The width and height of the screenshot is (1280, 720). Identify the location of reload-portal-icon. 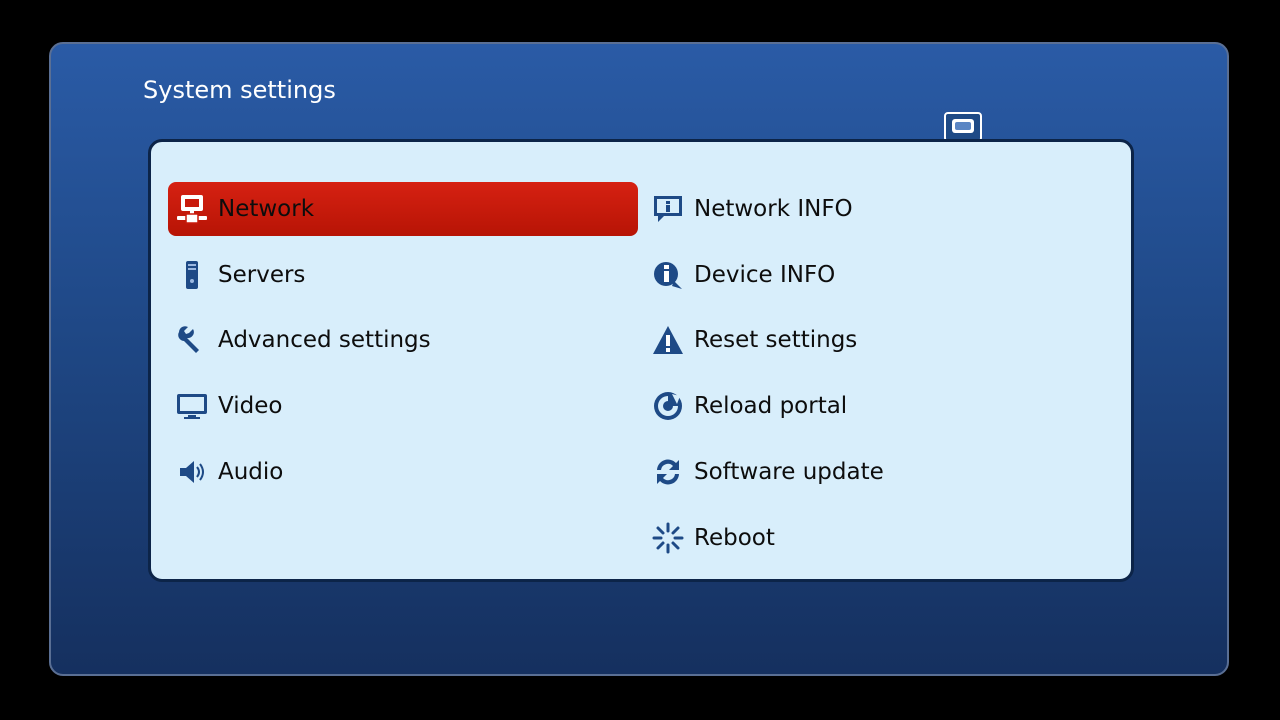
(668, 406).